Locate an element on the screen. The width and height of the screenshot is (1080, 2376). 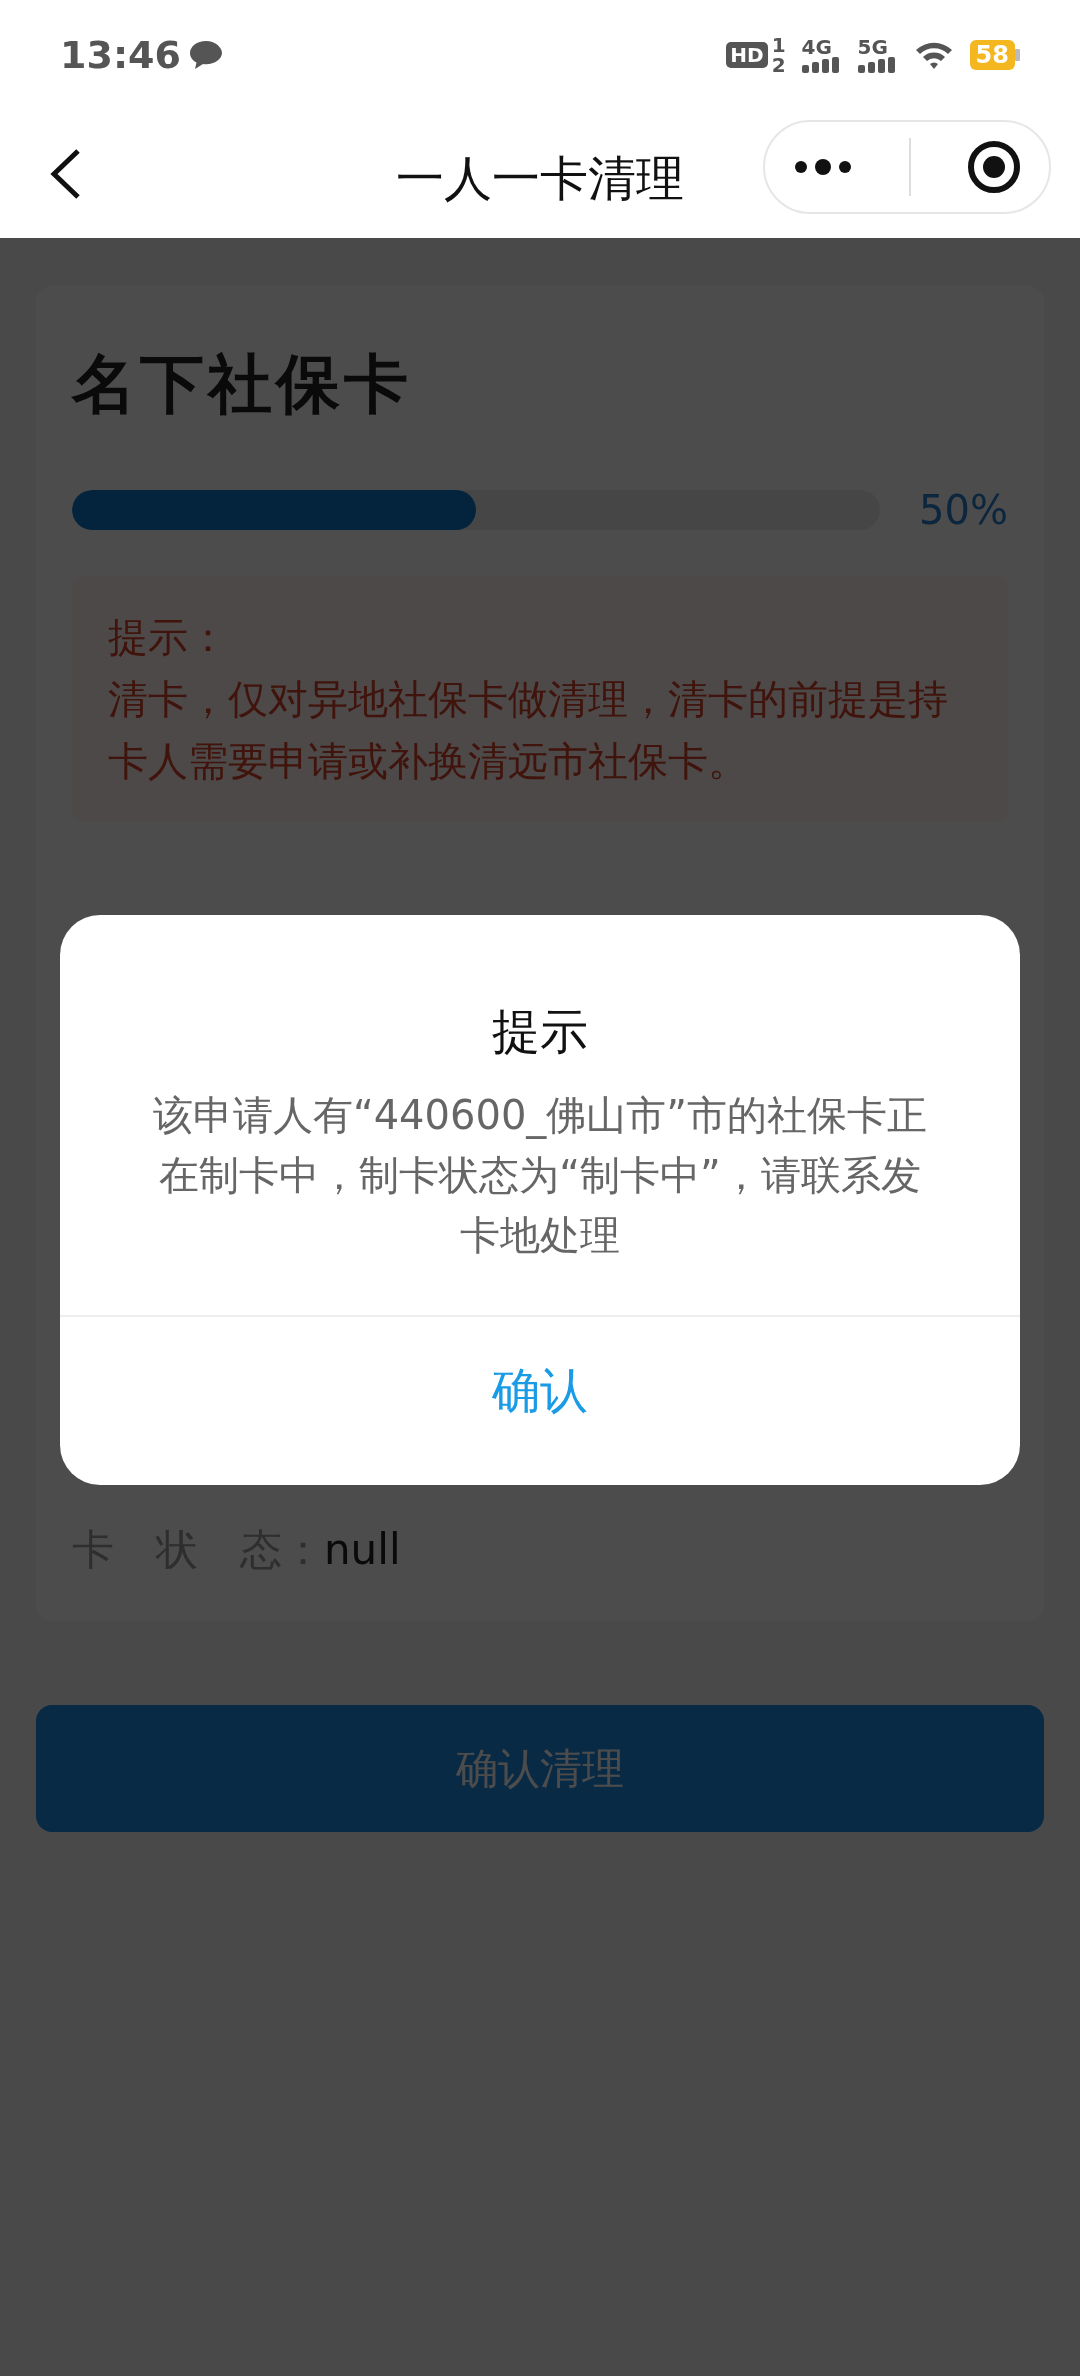
dialog-message: 该申请人有“440600_佛山市”市的社保卡正在制卡中，制卡状态为“制卡中”，请联系发卡地处理 is located at coordinates (540, 1175).